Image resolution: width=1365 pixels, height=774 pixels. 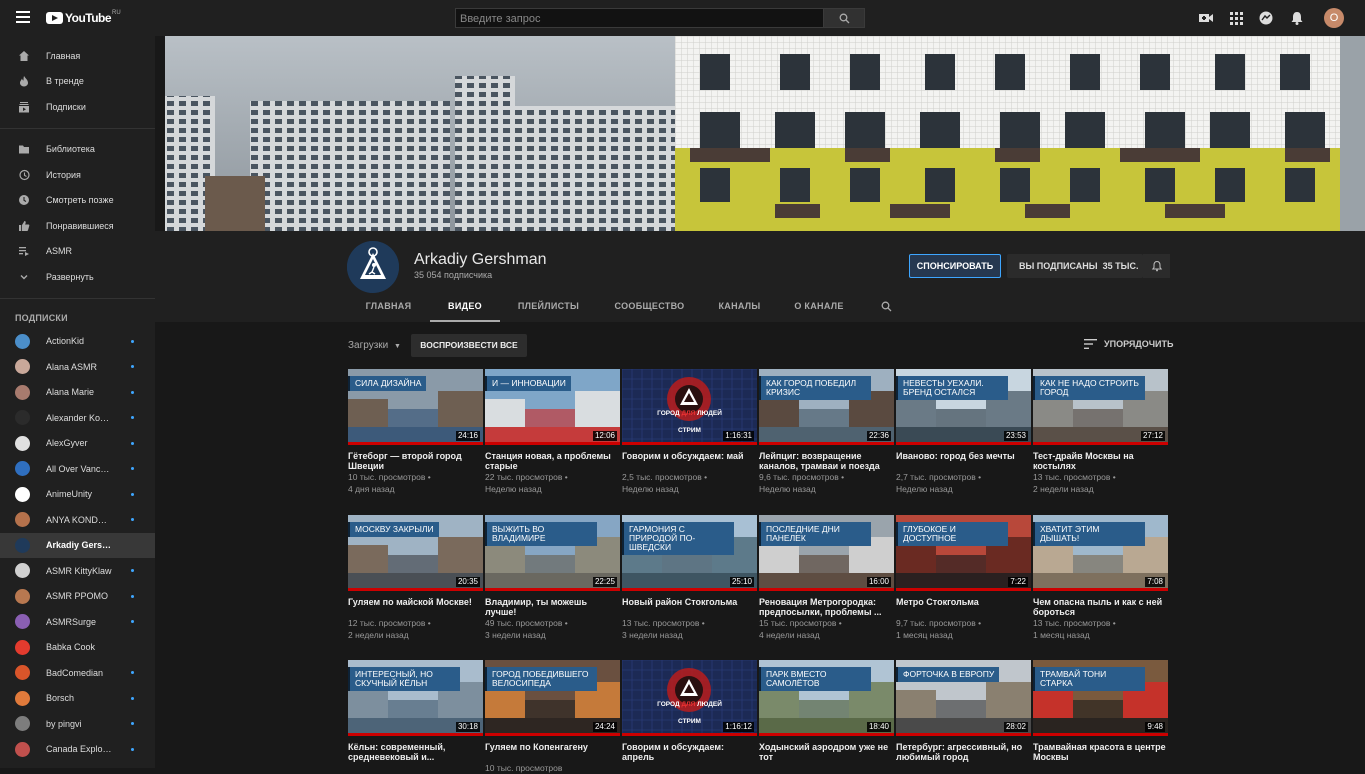 What do you see at coordinates (415, 407) in the screenshot?
I see `video-thumbnail: СИЛА ДИЗАЙНА 24:16` at bounding box center [415, 407].